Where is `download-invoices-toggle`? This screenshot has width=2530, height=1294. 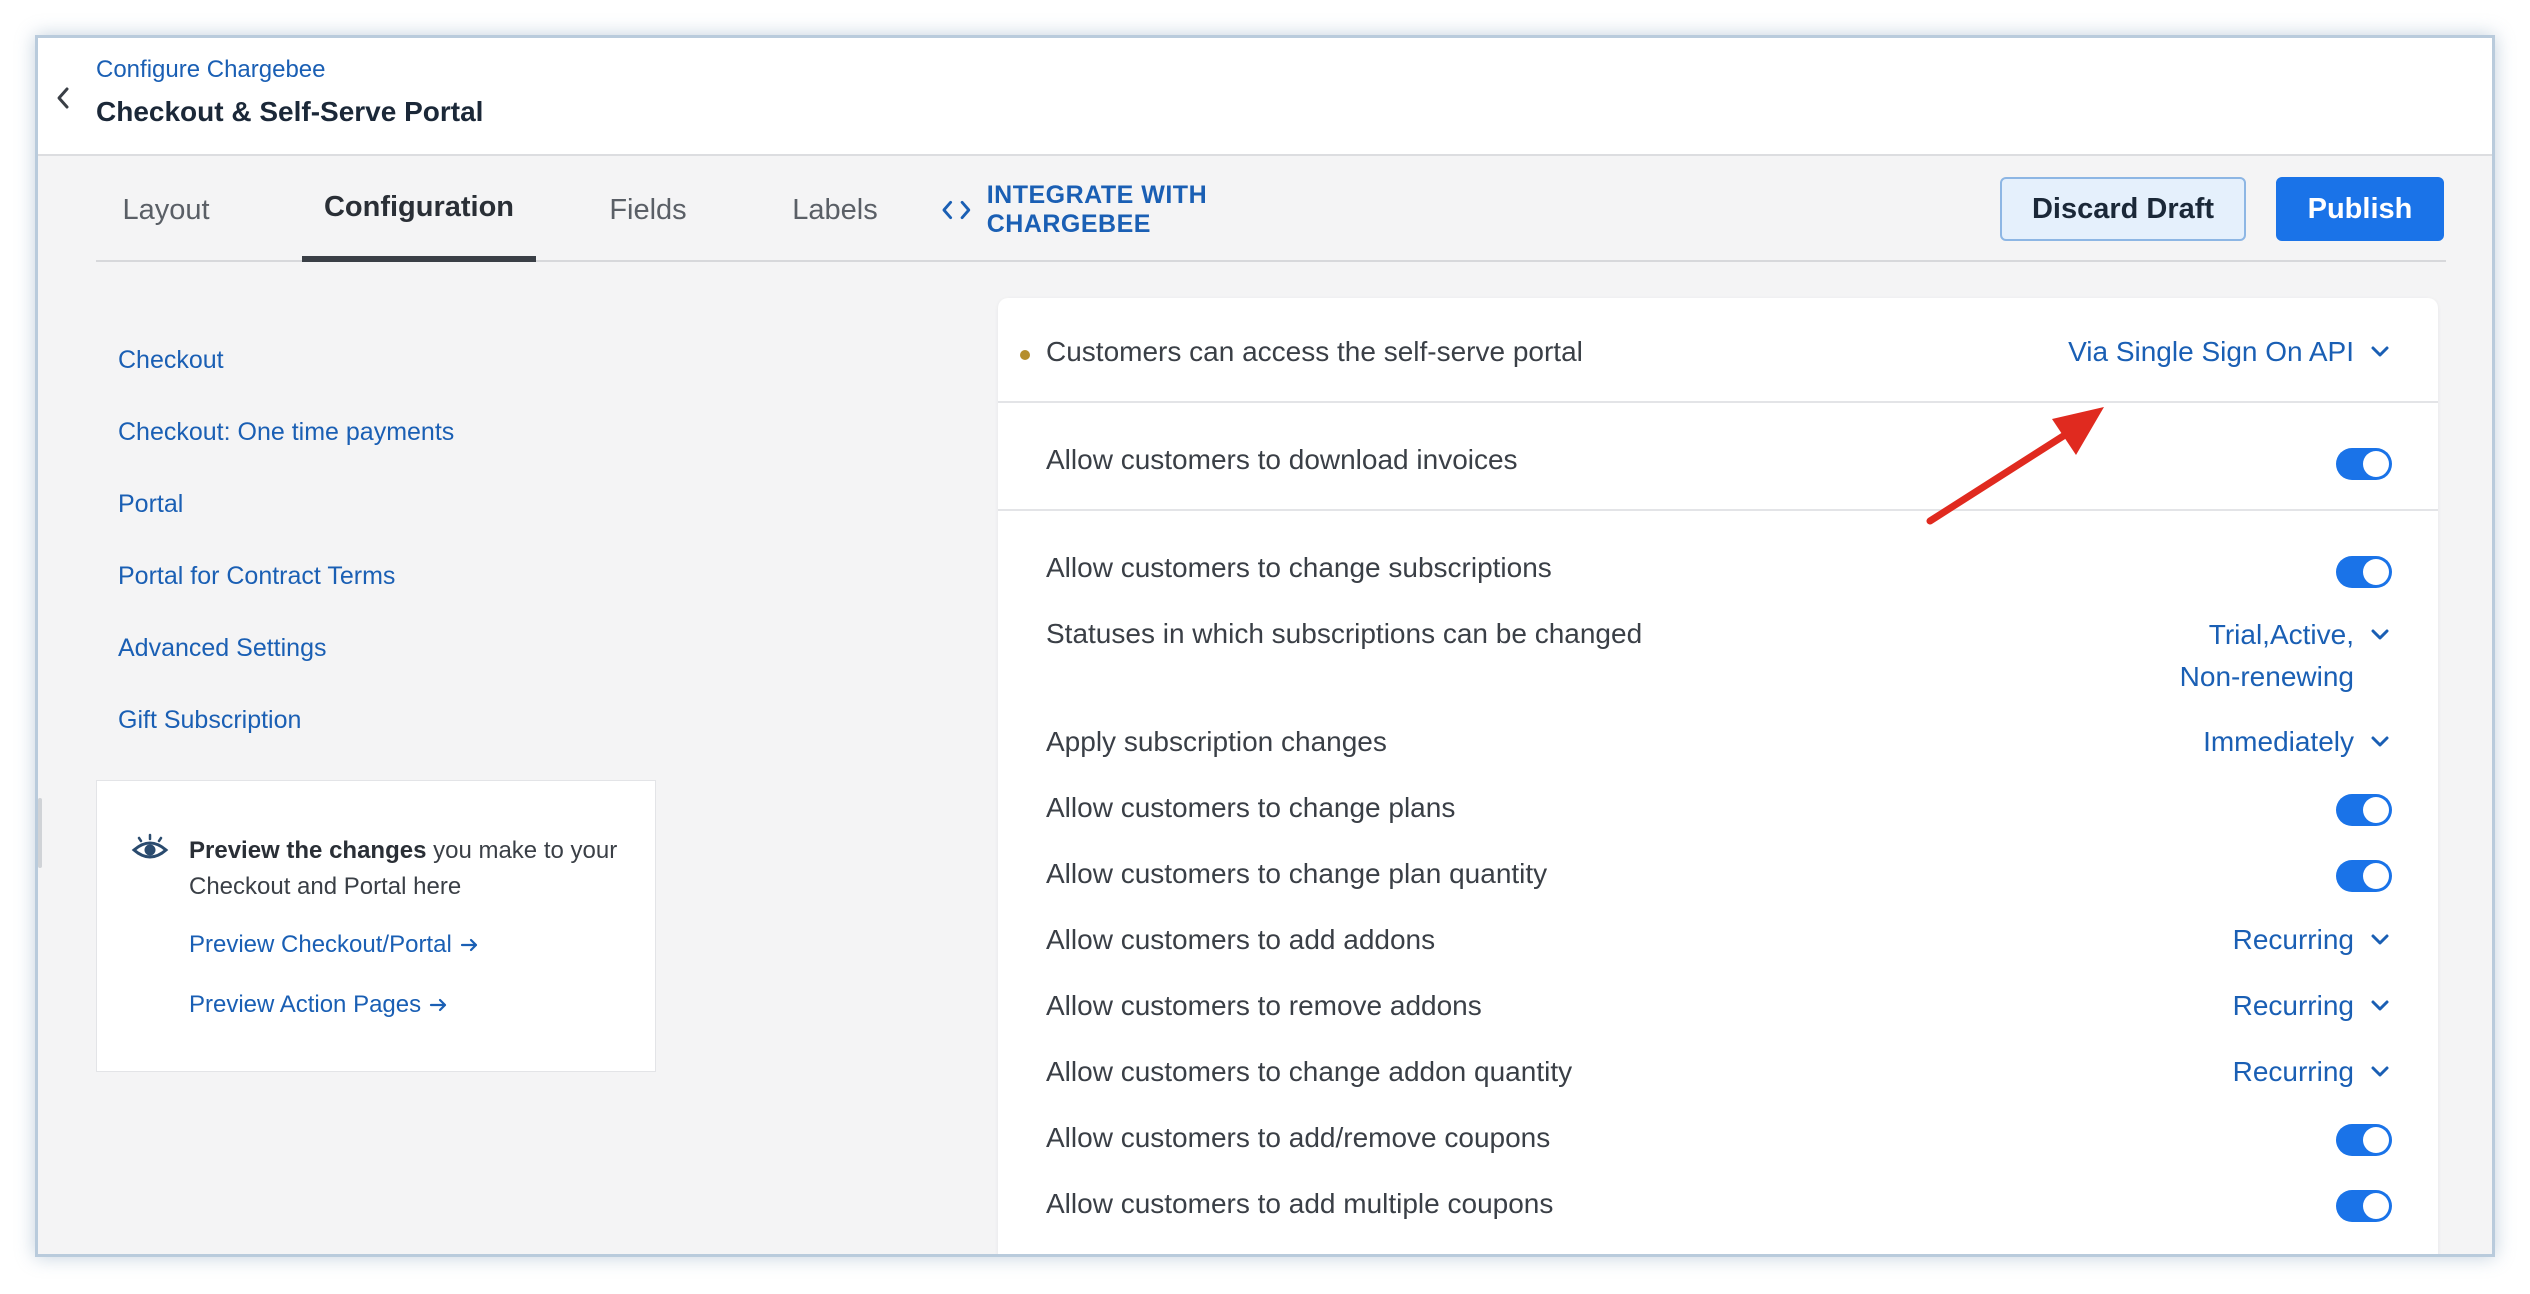
download-invoices-toggle is located at coordinates (2364, 464).